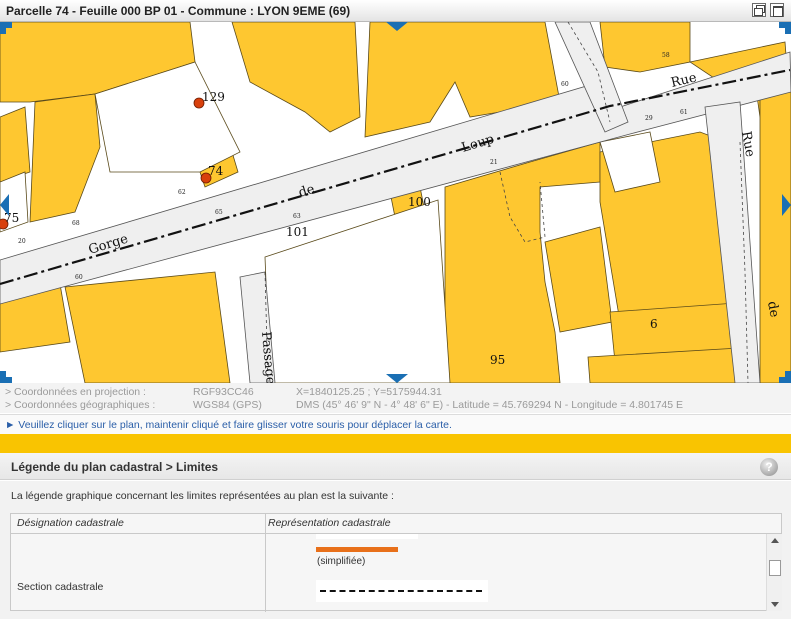 This screenshot has height=619, width=791. What do you see at coordinates (70, 523) in the screenshot?
I see `column-header-designation: Désignation cadastrale` at bounding box center [70, 523].